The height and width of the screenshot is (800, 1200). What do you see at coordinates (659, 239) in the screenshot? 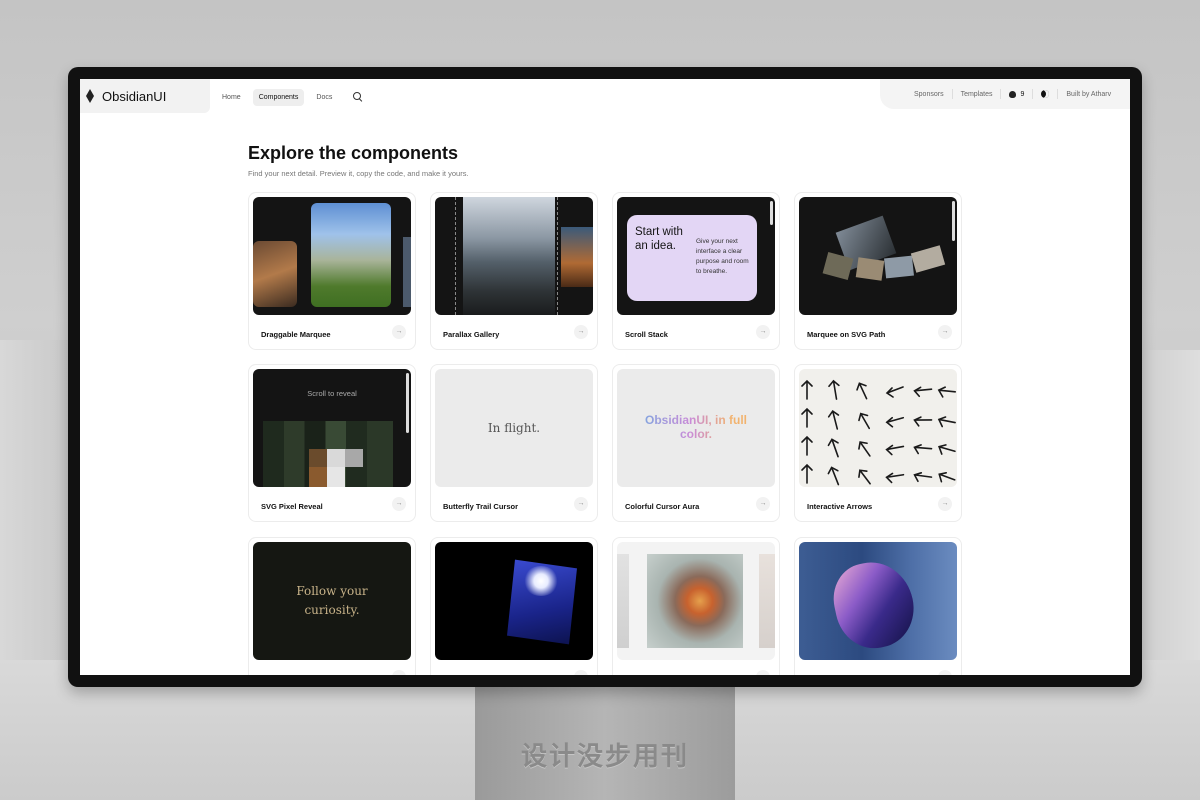
I see `stack-heading: Start with an idea.` at bounding box center [659, 239].